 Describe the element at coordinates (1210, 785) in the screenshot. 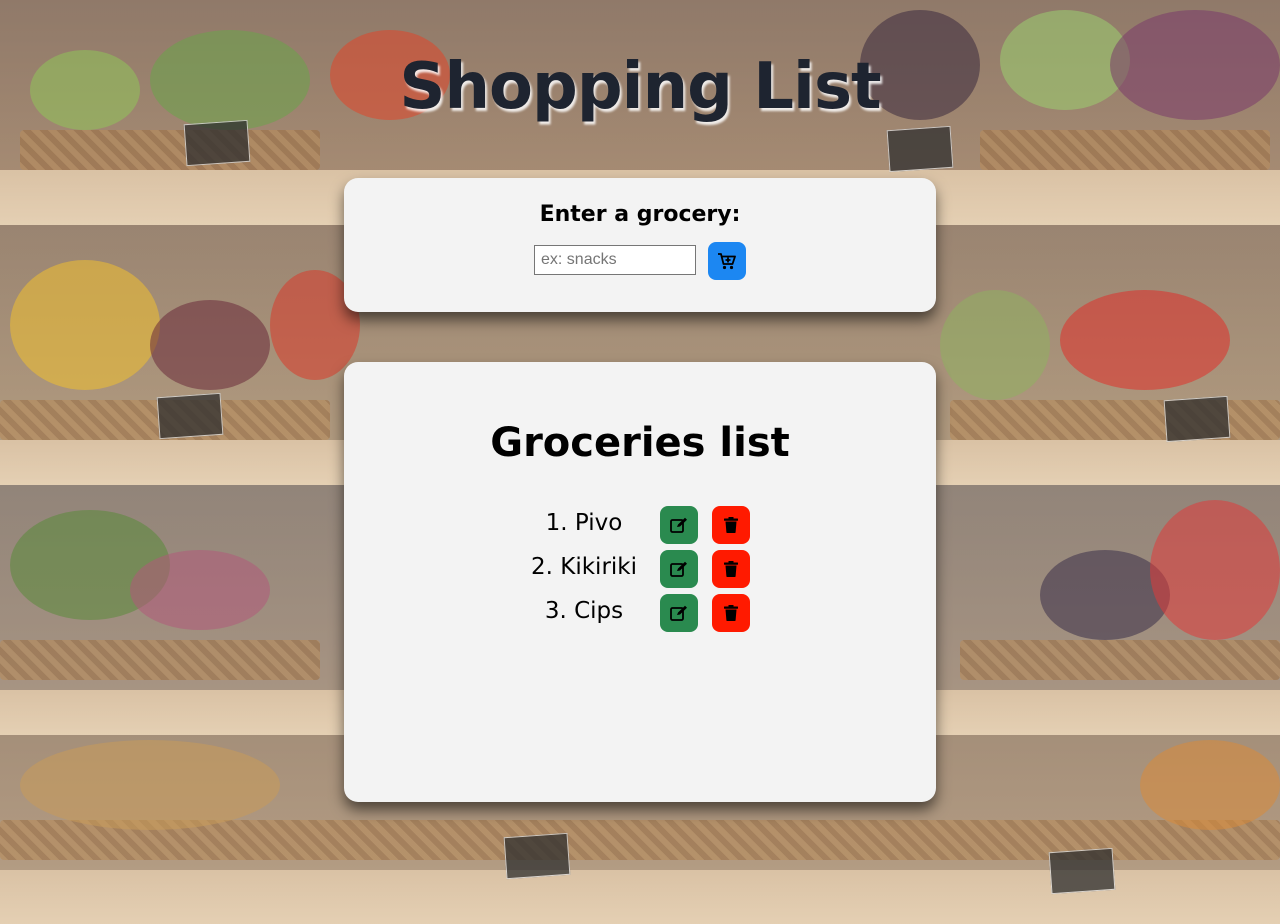

I see `pumpkin-decoration` at that location.